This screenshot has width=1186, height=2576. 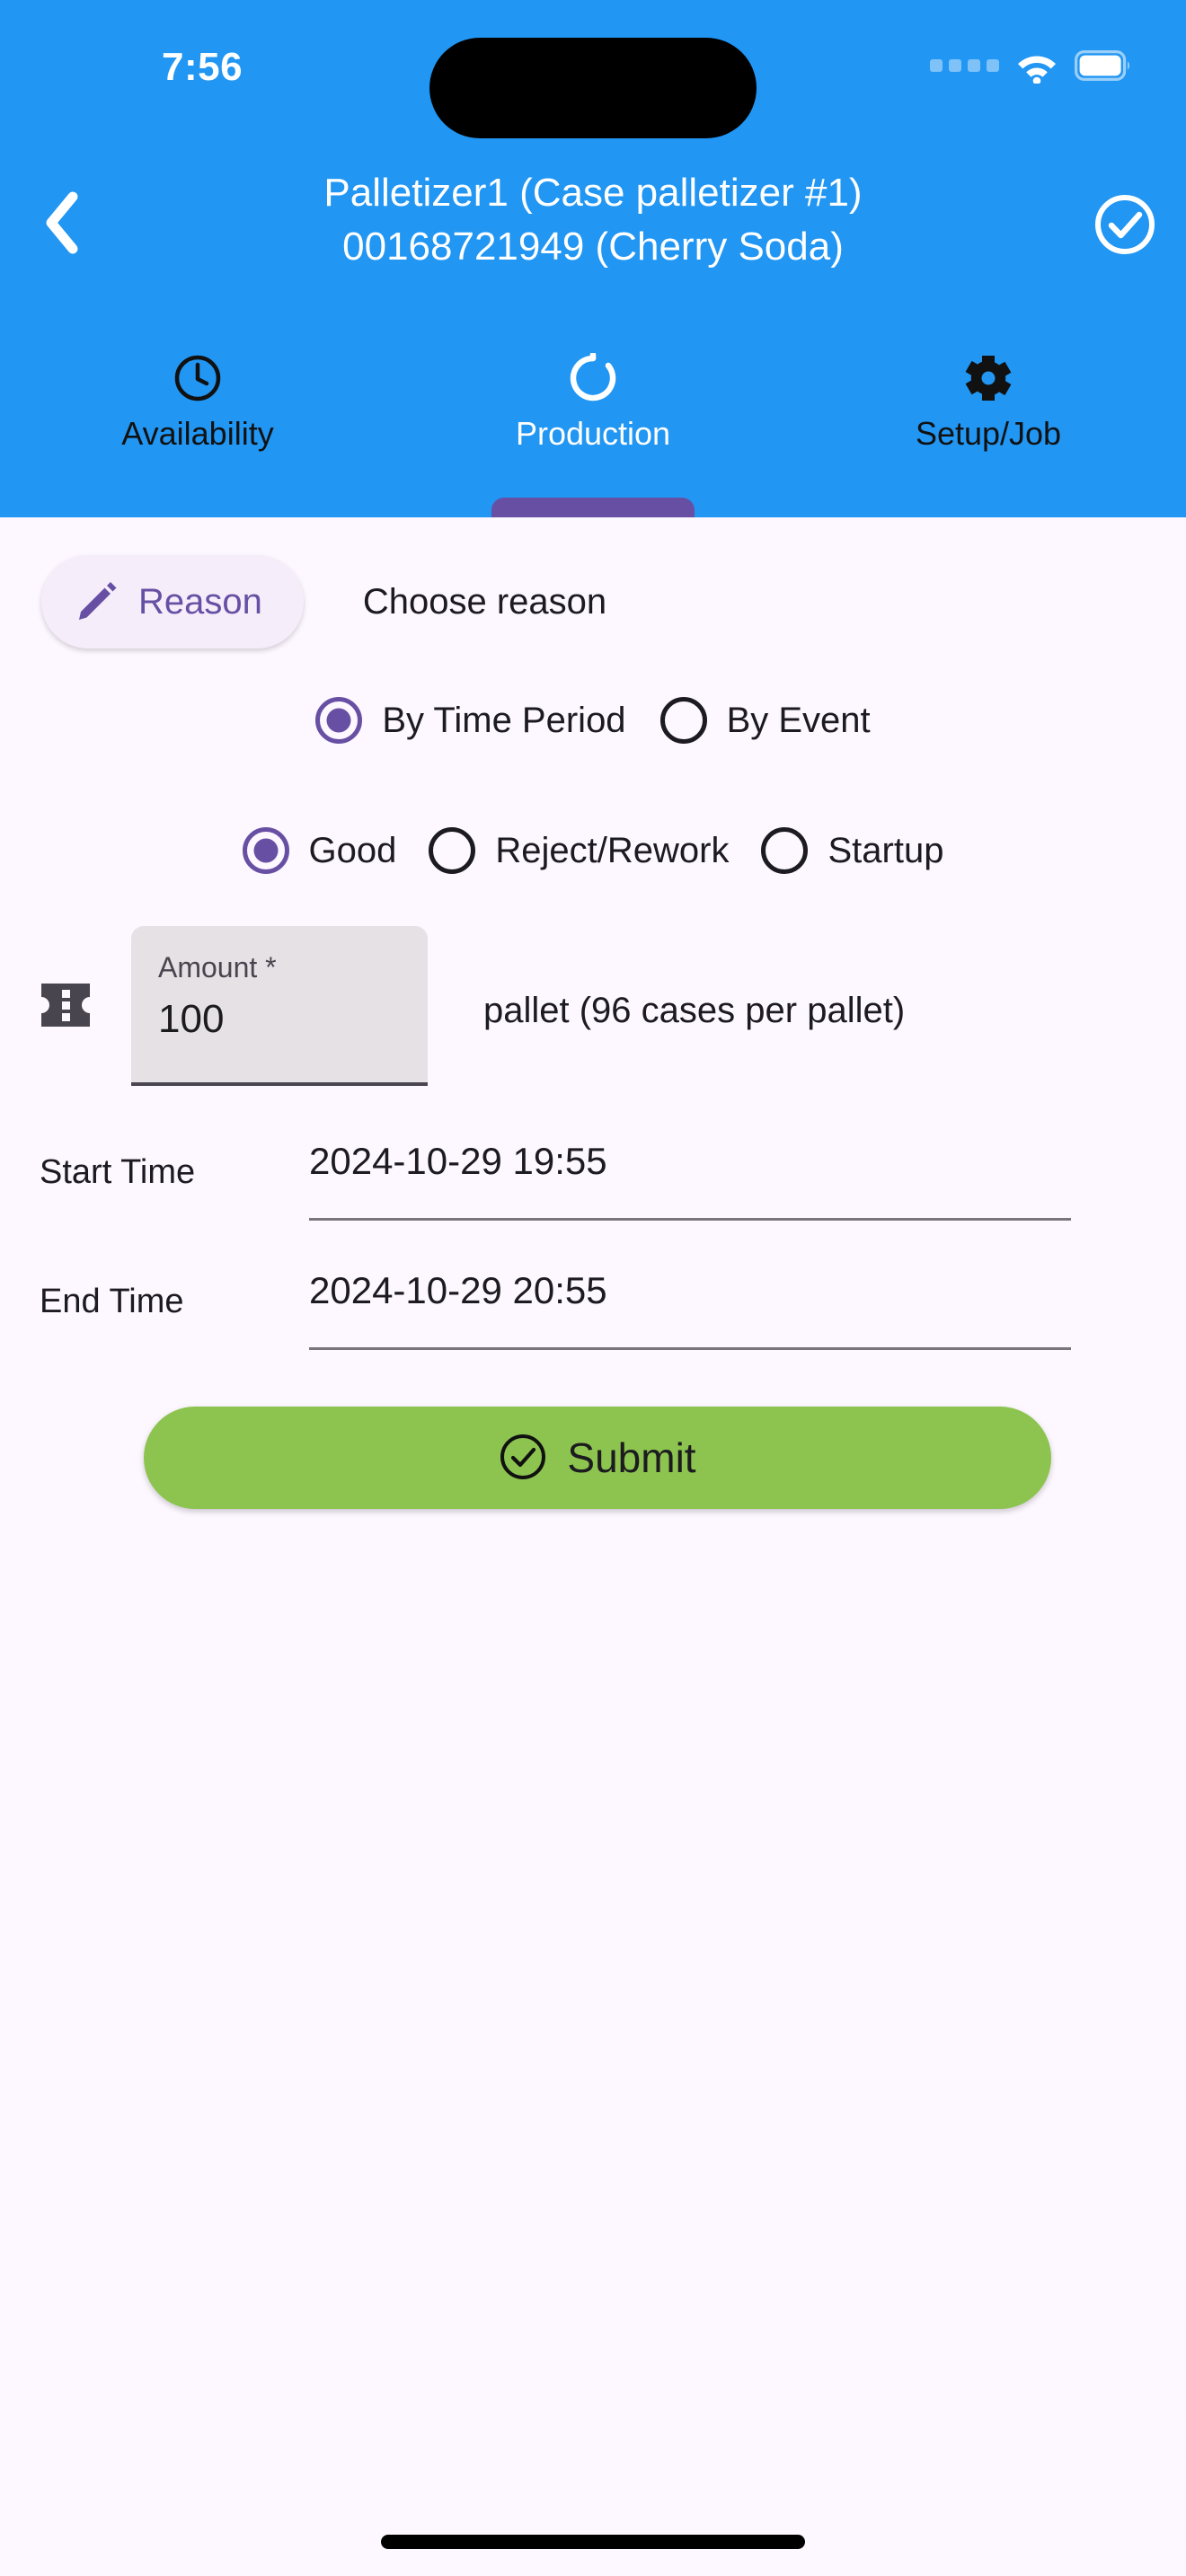 I want to click on battery-full-icon, so click(x=1102, y=65).